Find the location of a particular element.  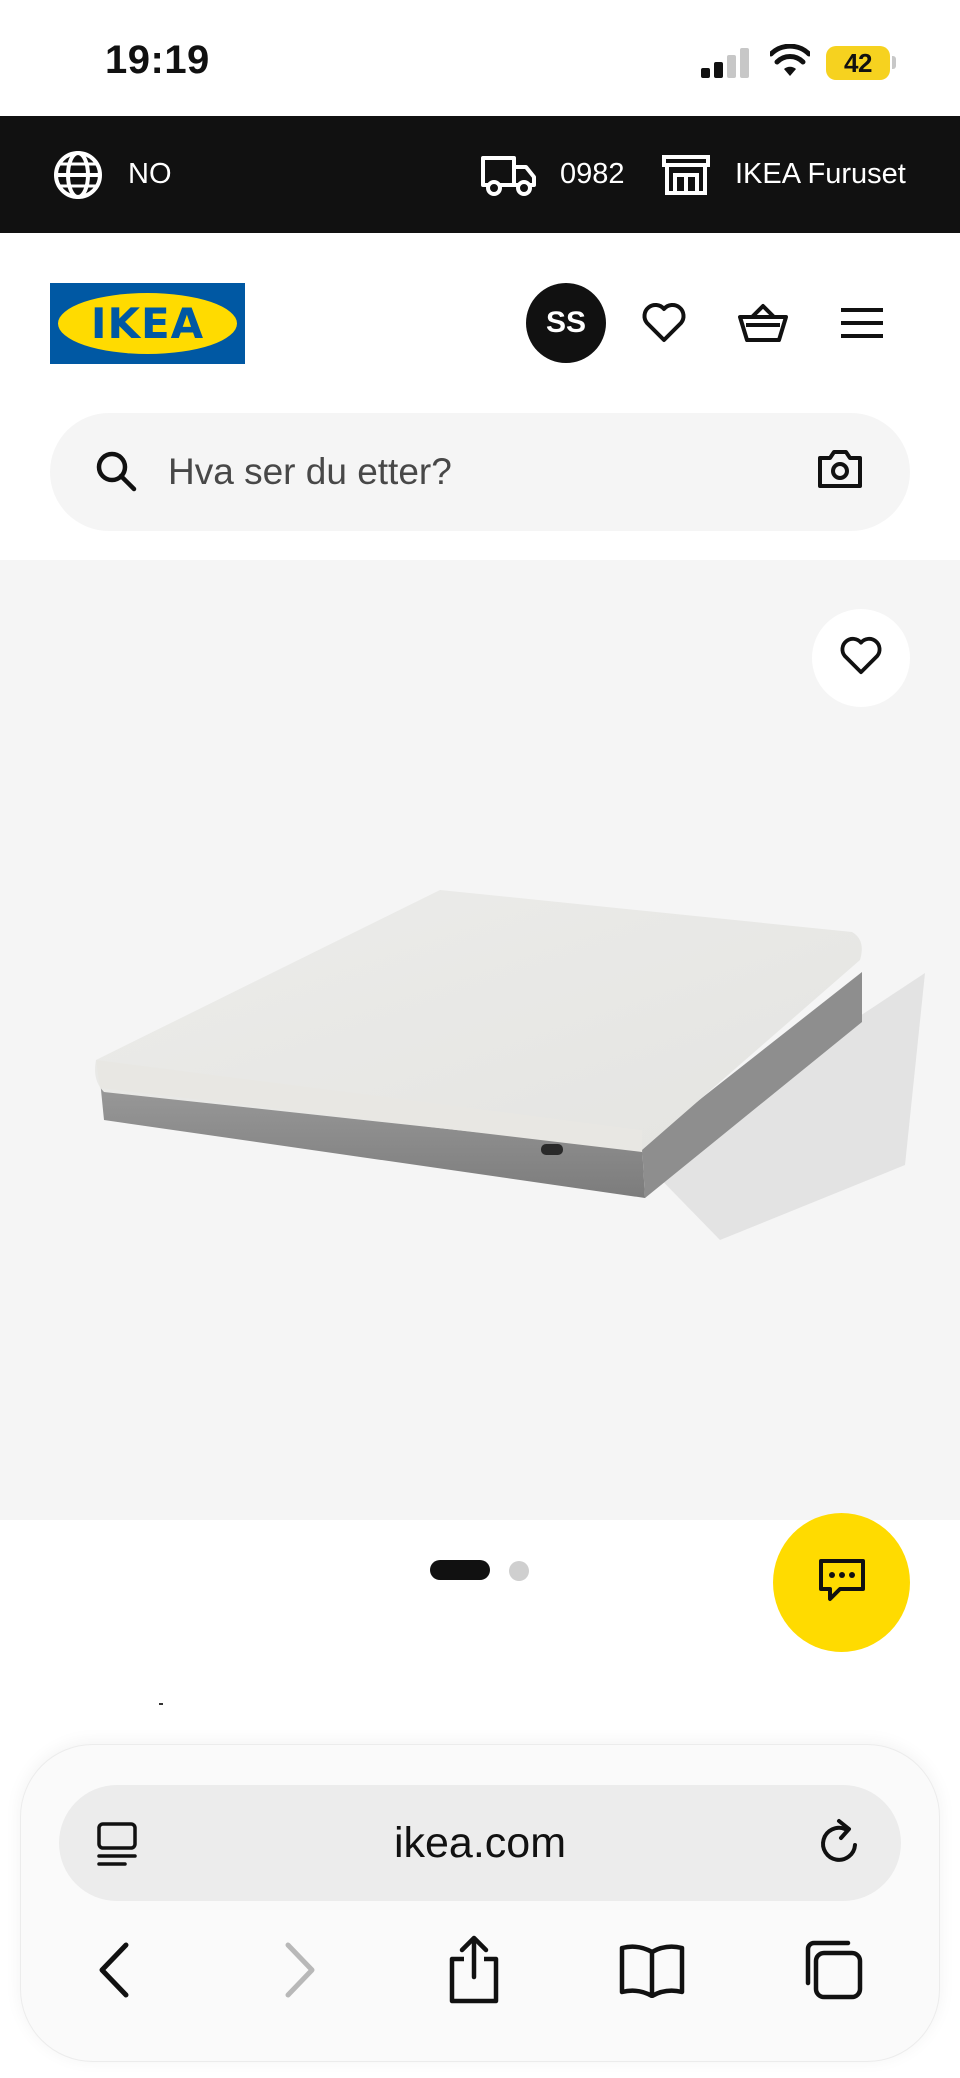

tabs-icon is located at coordinates (832, 1972).